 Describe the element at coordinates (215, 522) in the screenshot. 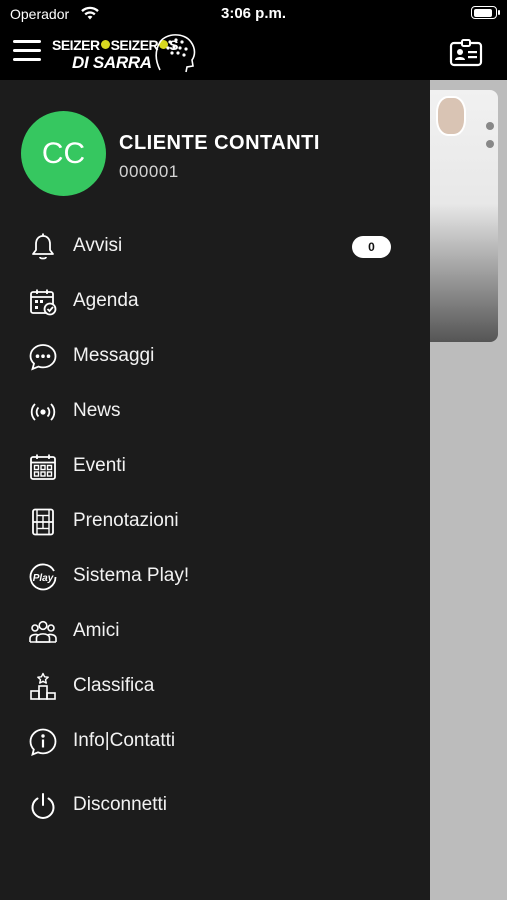

I see `menu-item-prenotazioni: Prenotazioni` at that location.